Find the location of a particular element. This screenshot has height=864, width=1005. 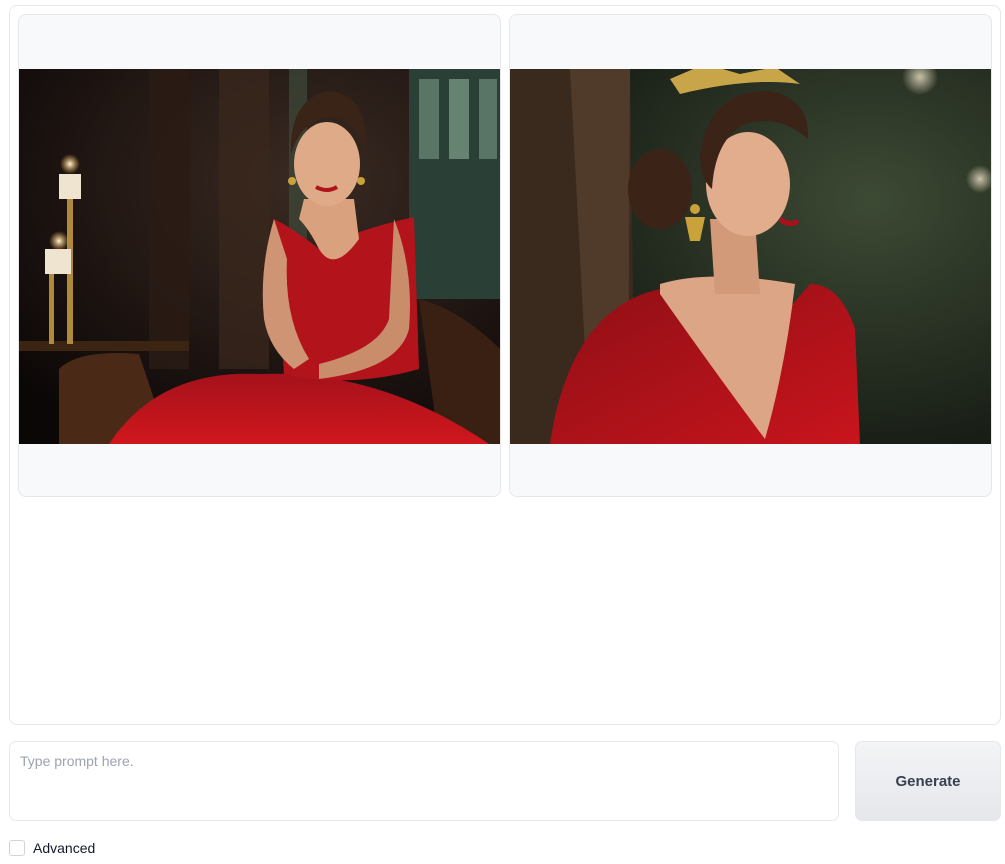

advanced-checkbox is located at coordinates (17, 848).